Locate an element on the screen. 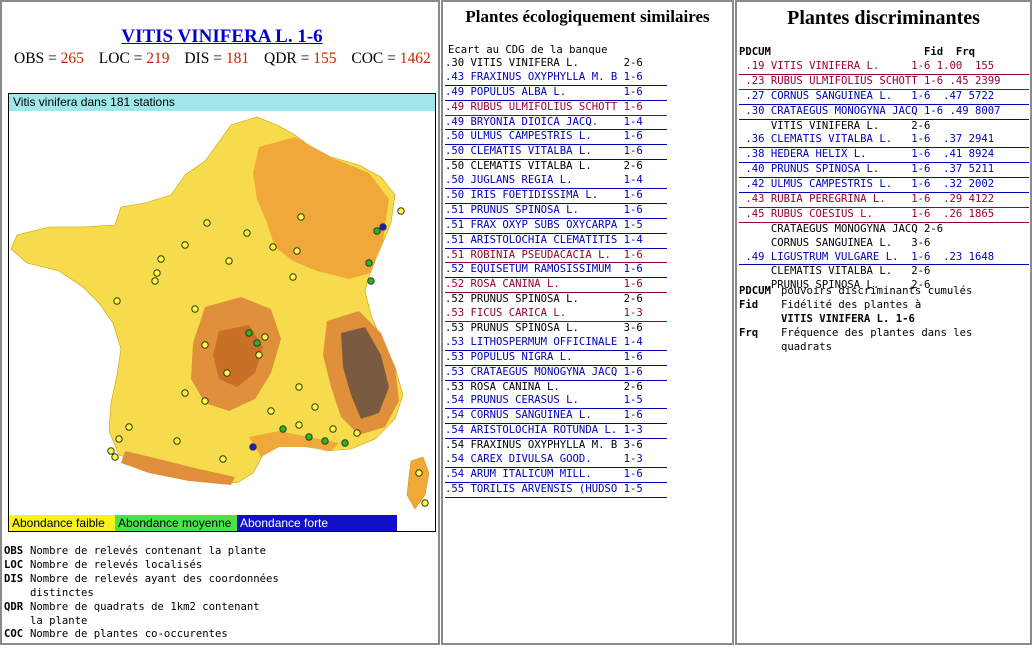 Image resolution: width=1032 pixels, height=649 pixels. list-item: .49 BRYONIA DIOICA JACQ. 1-4 is located at coordinates (556, 123).